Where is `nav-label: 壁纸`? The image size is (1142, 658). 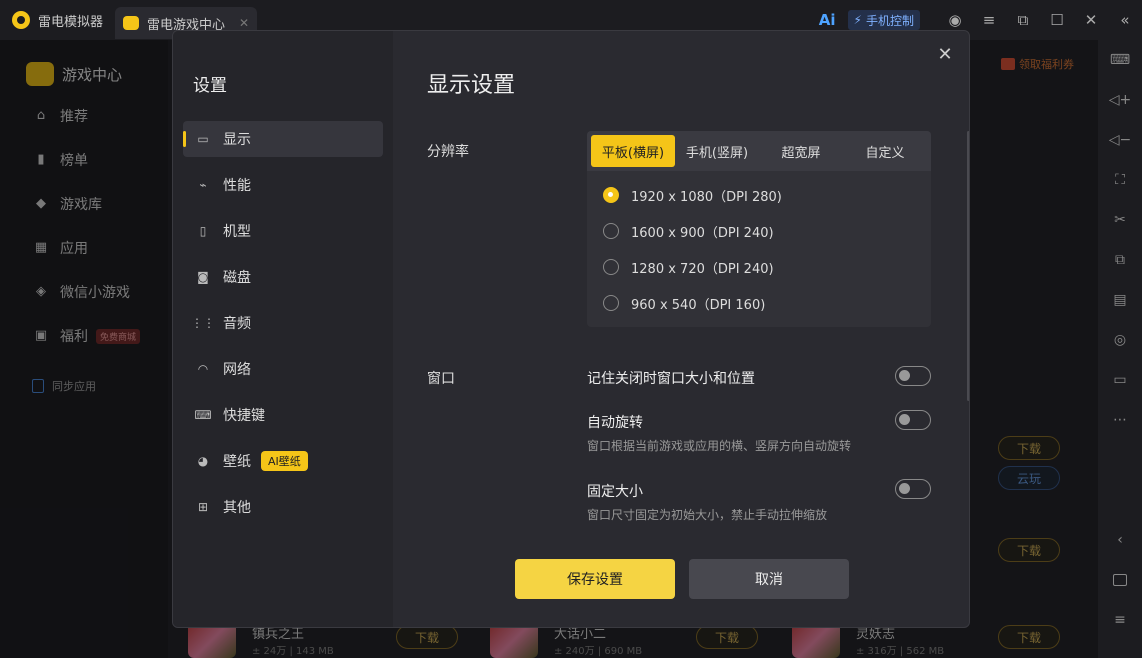
nav-label: 壁纸 is located at coordinates (237, 462).